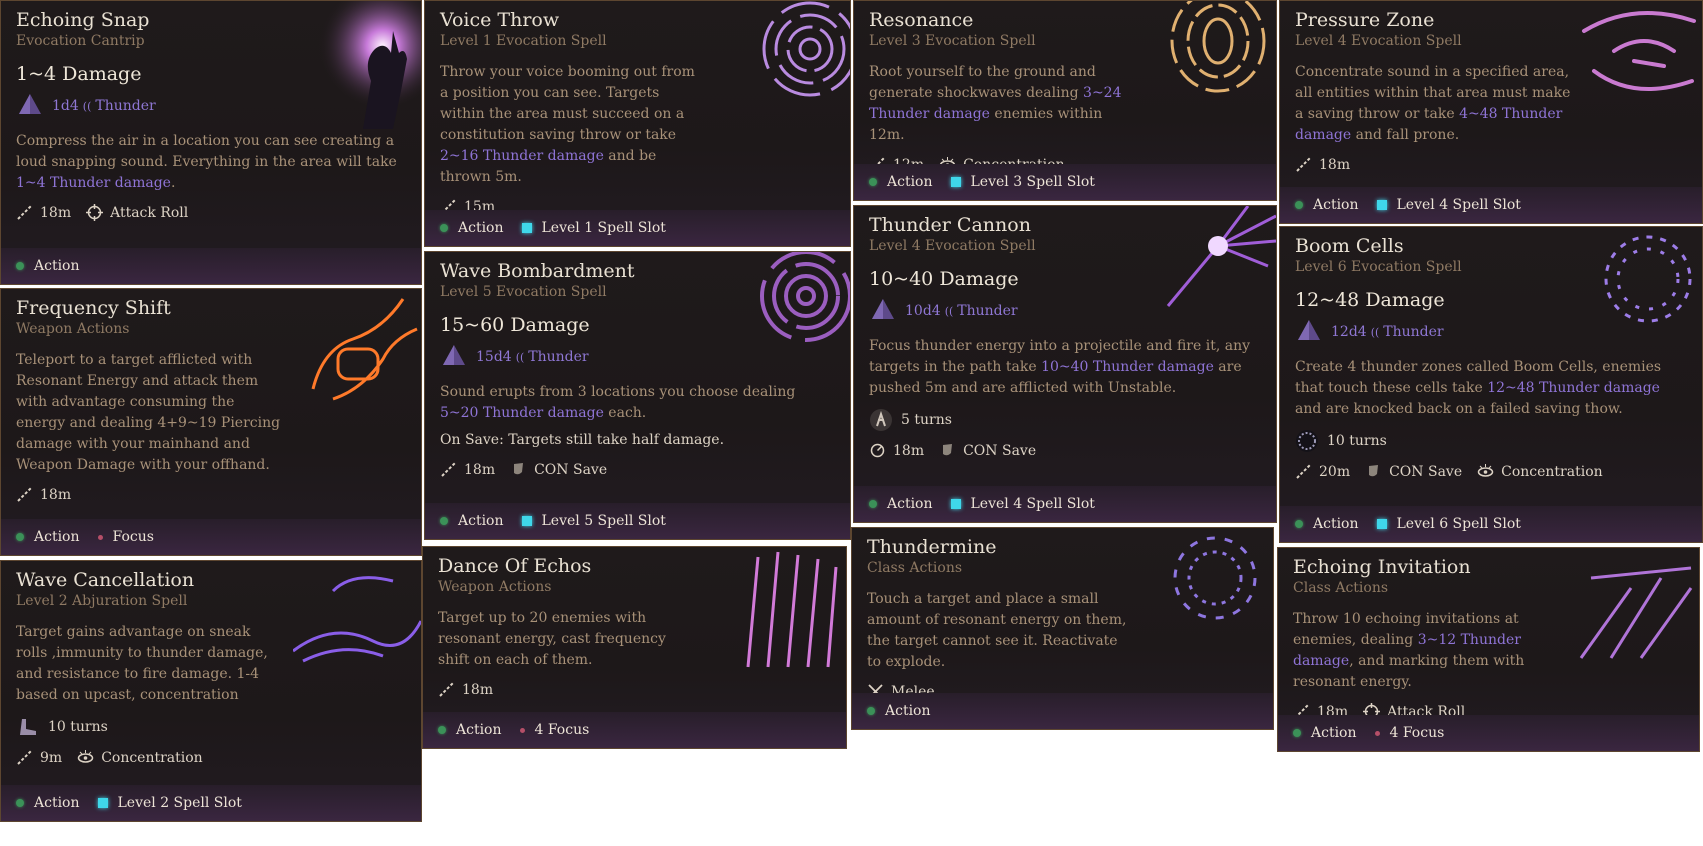 The image size is (1703, 846). Describe the element at coordinates (582, 440) in the screenshot. I see `save-note: On Save: Targets still take half damage.` at that location.